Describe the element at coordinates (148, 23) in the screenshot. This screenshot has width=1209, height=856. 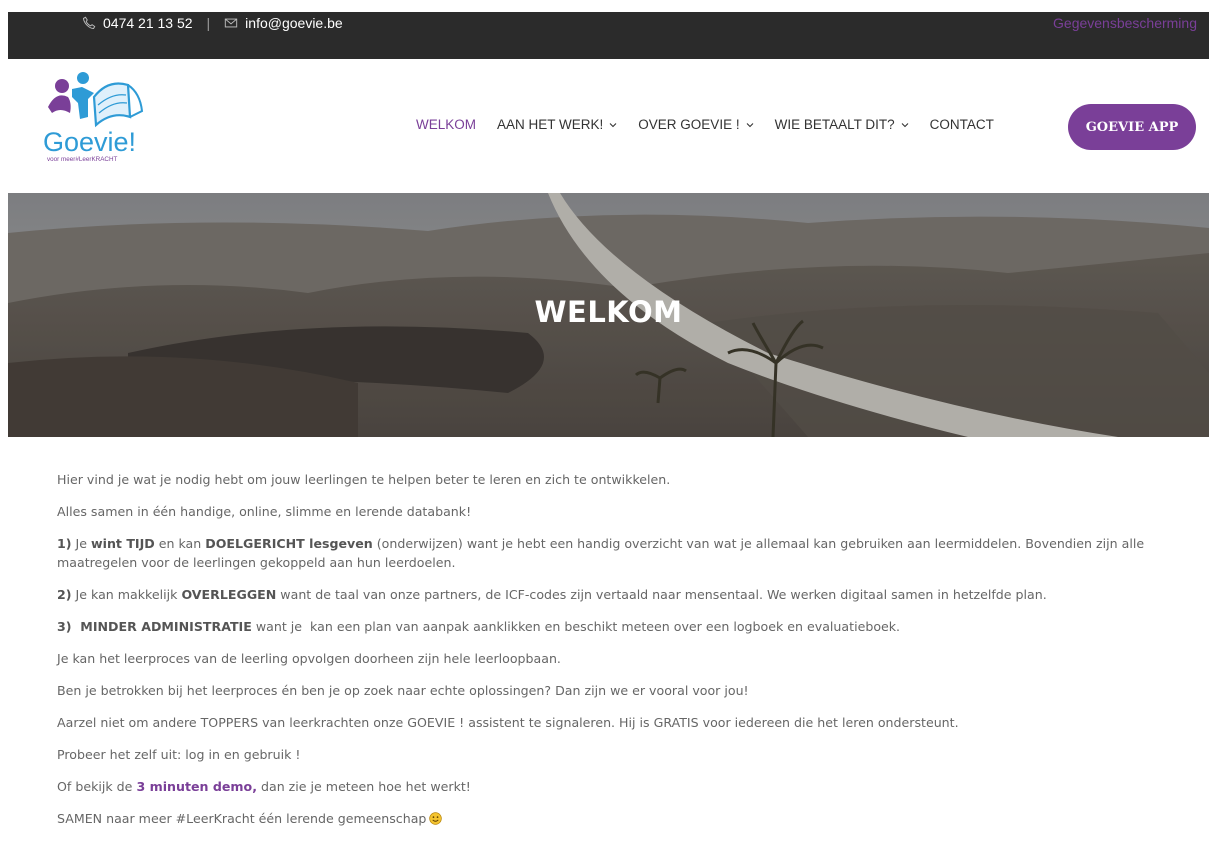
I see `phone-number: 0474 21 13 52` at that location.